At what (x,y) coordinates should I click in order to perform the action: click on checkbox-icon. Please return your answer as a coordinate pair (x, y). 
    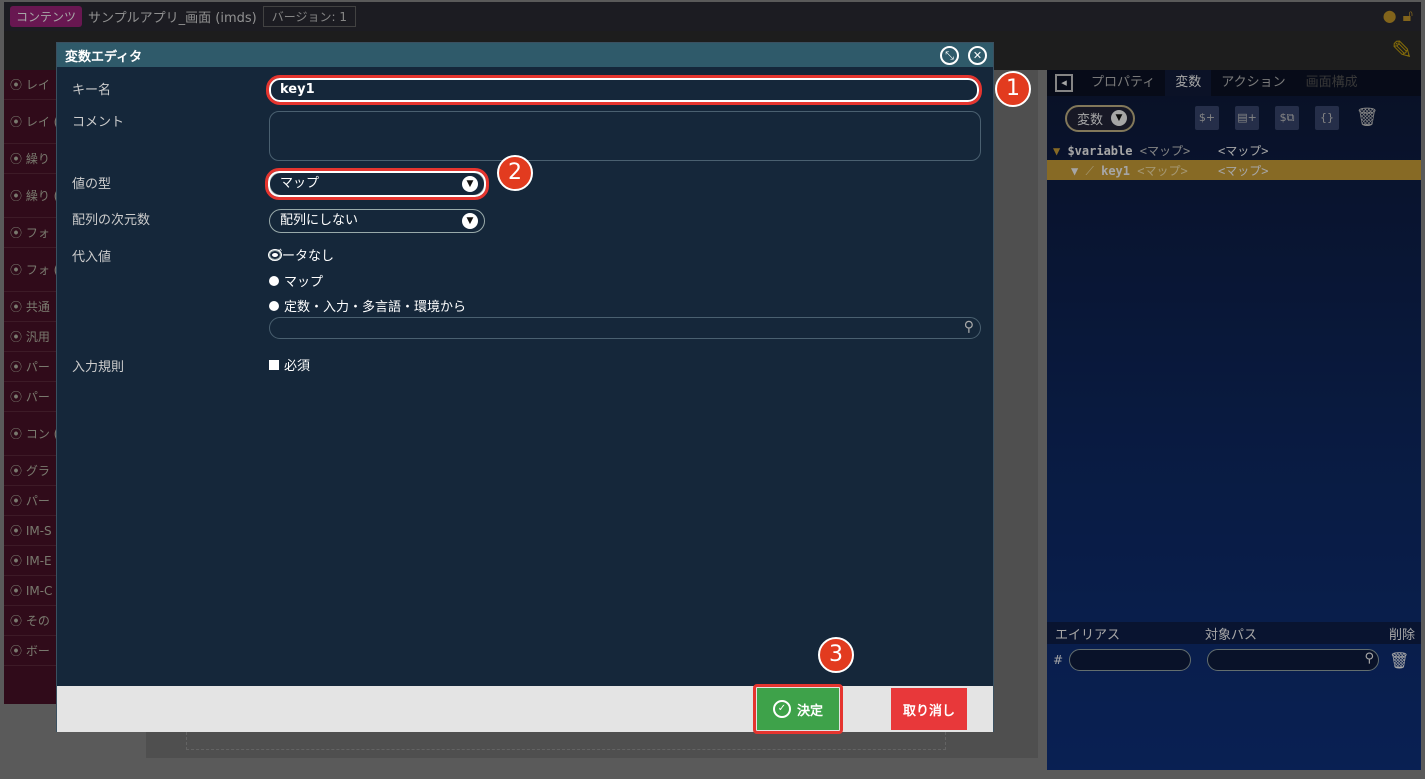
    Looking at the image, I should click on (274, 364).